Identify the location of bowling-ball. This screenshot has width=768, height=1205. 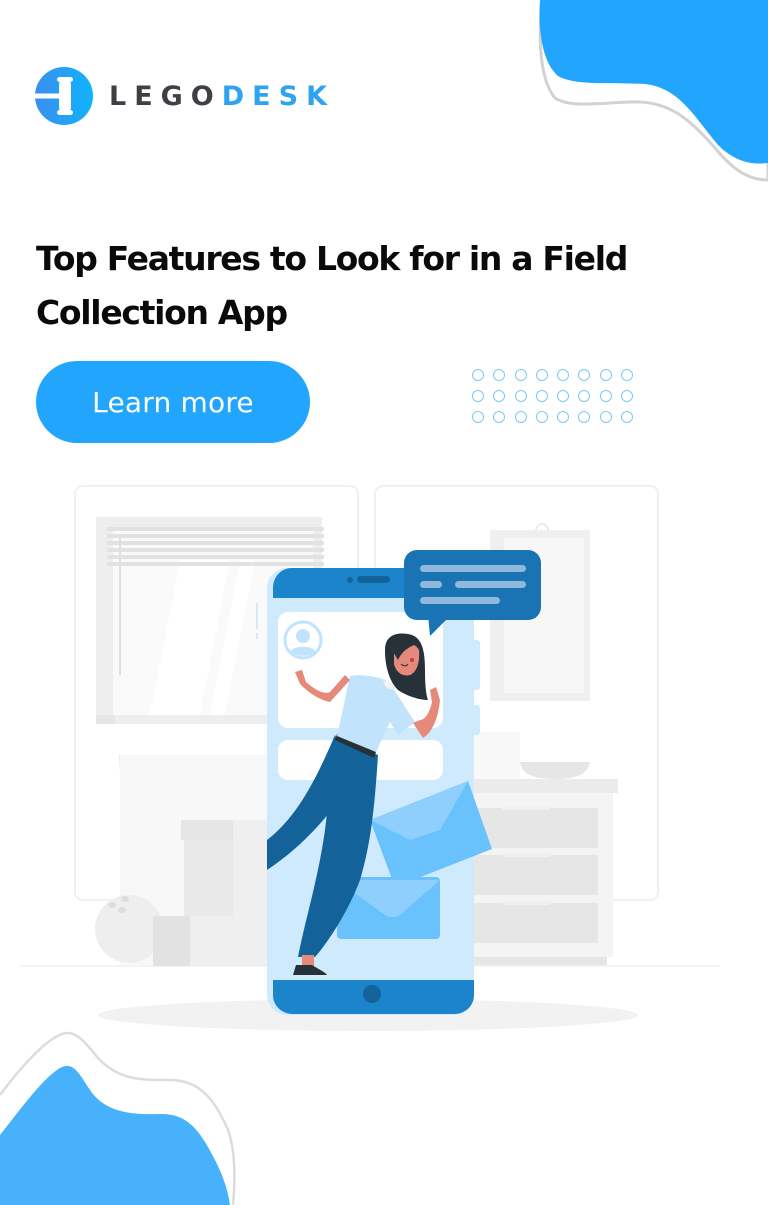
(129, 929).